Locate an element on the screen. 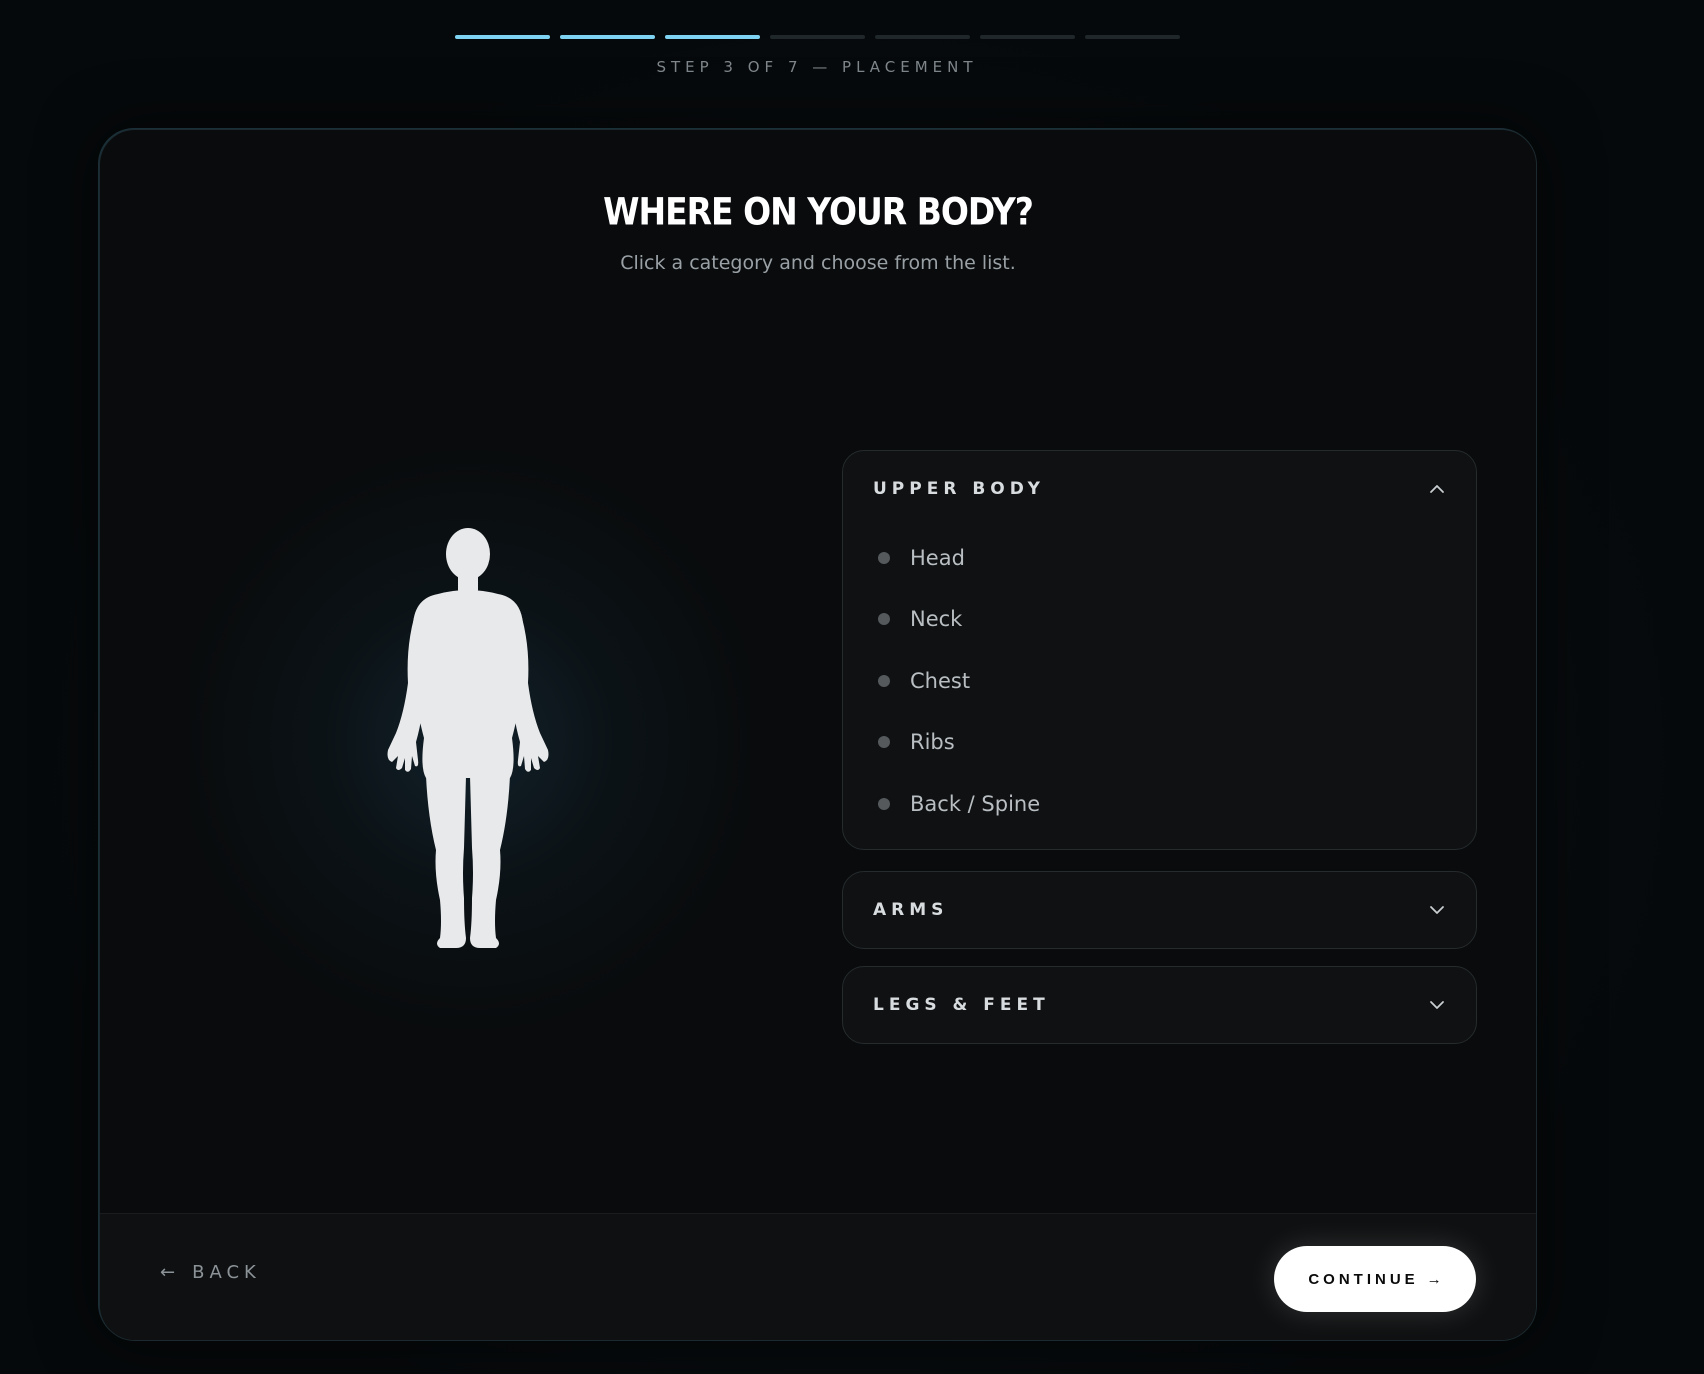 This screenshot has width=1704, height=1374. chevron-up-icon is located at coordinates (1437, 489).